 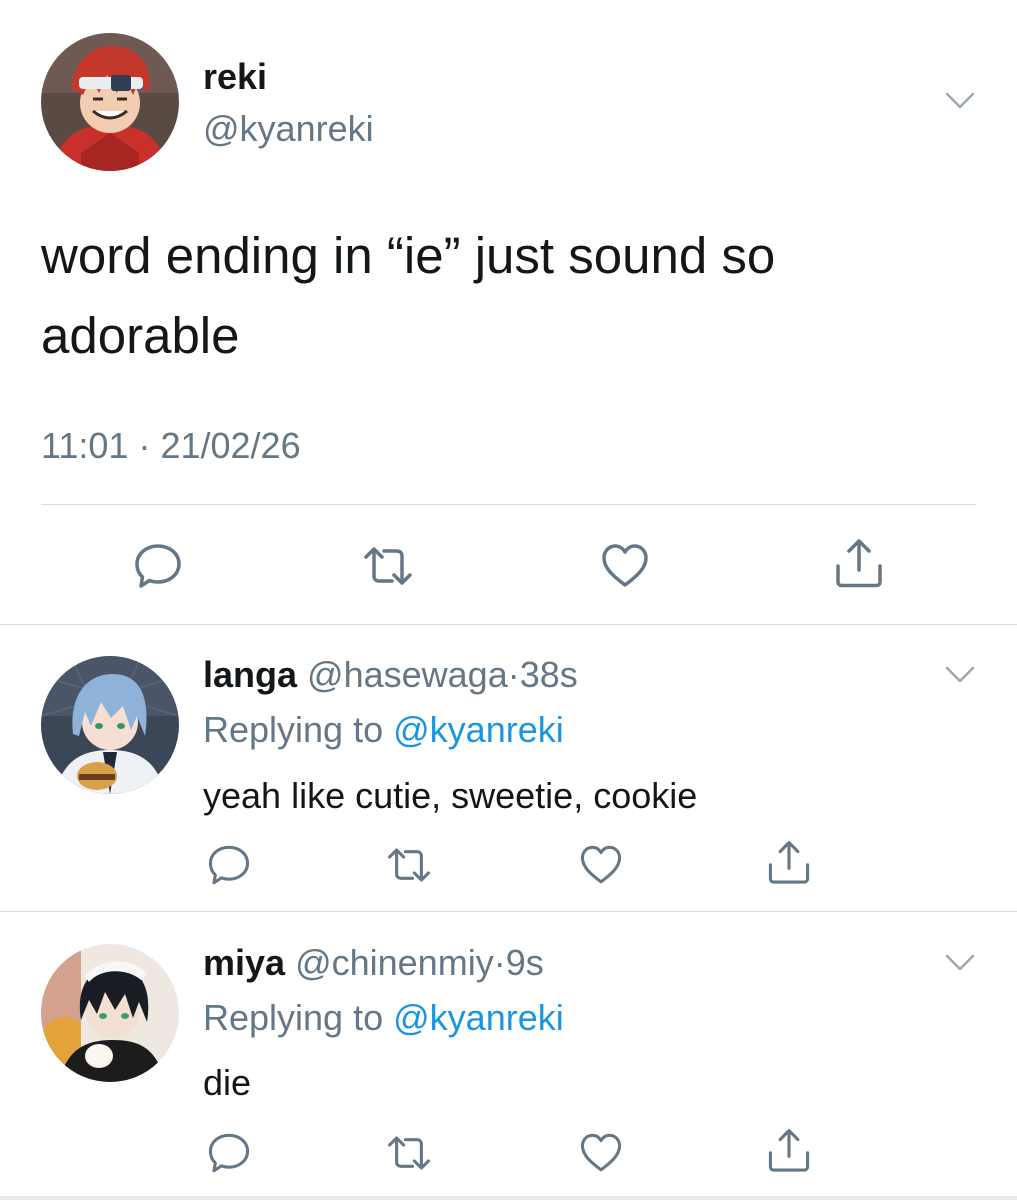 I want to click on tweet-date: 21/02/26, so click(x=230, y=445).